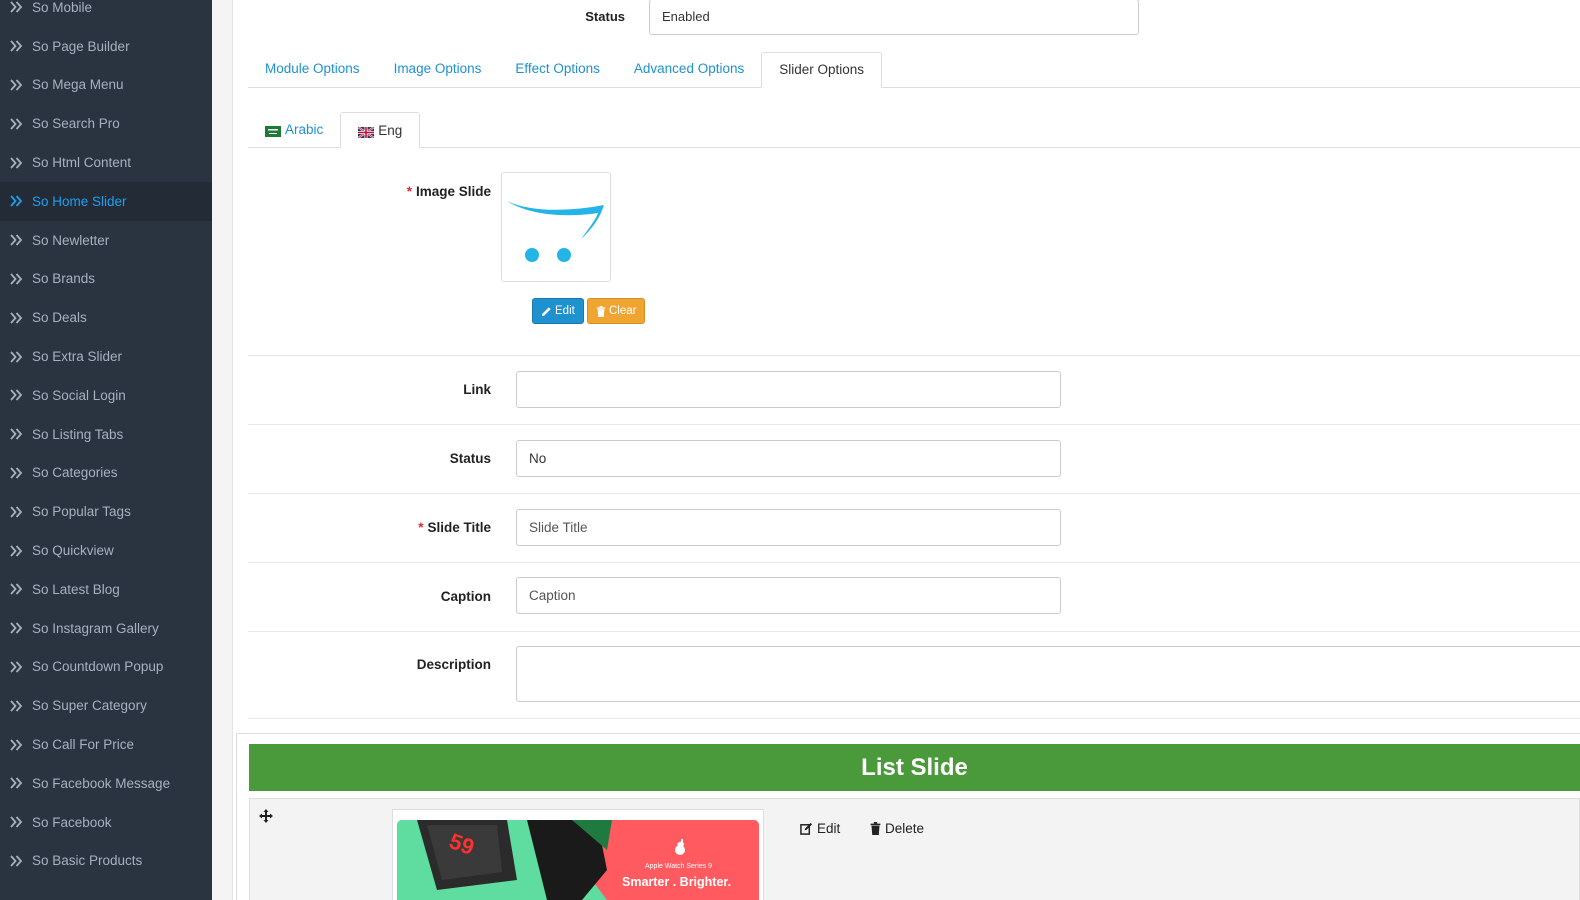  I want to click on image-clear-button: Clear, so click(616, 311).